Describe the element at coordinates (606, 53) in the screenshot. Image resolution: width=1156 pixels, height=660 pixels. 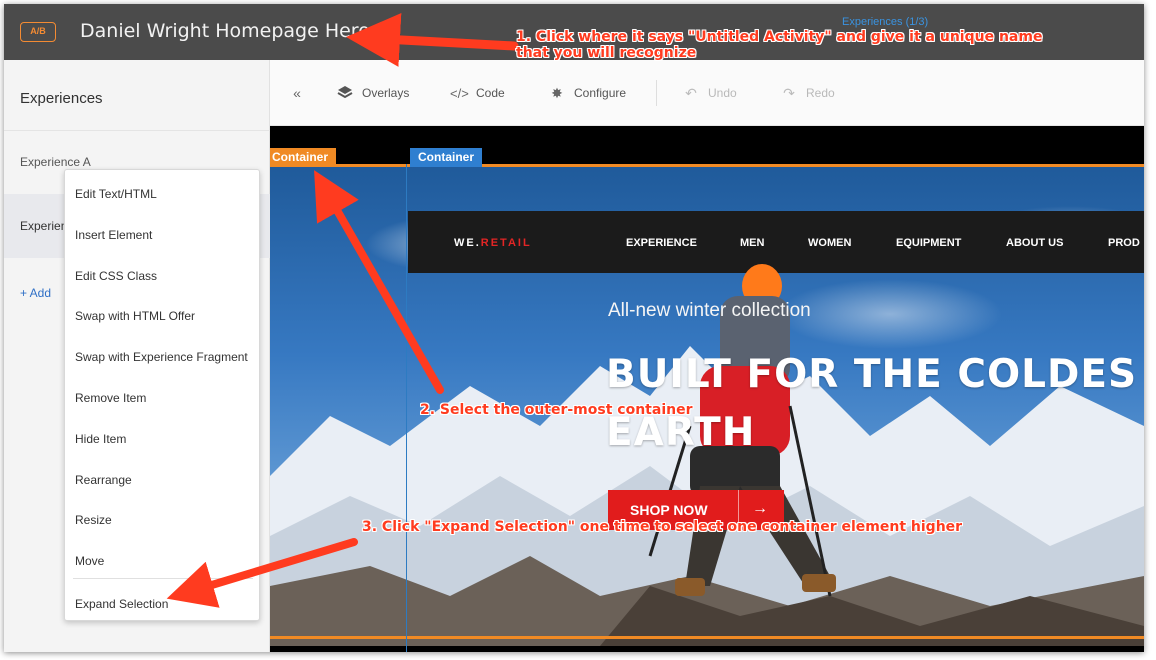
I see `annotation-step-1-line-2: that you will recognize` at that location.